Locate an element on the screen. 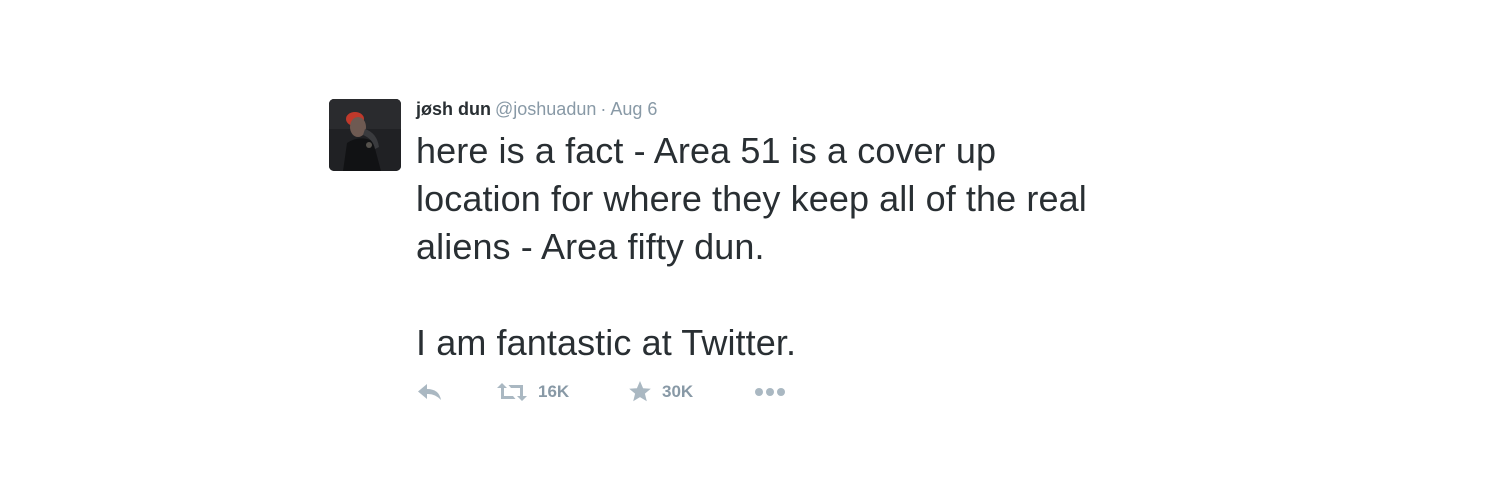  avatar-photo is located at coordinates (365, 135).